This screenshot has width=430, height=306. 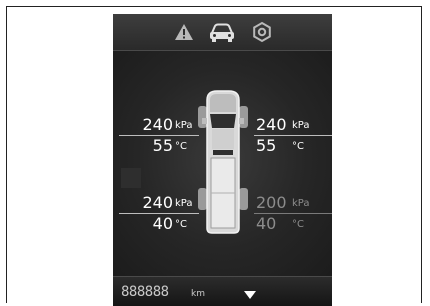 I want to click on chevron-down-icon, so click(x=250, y=292).